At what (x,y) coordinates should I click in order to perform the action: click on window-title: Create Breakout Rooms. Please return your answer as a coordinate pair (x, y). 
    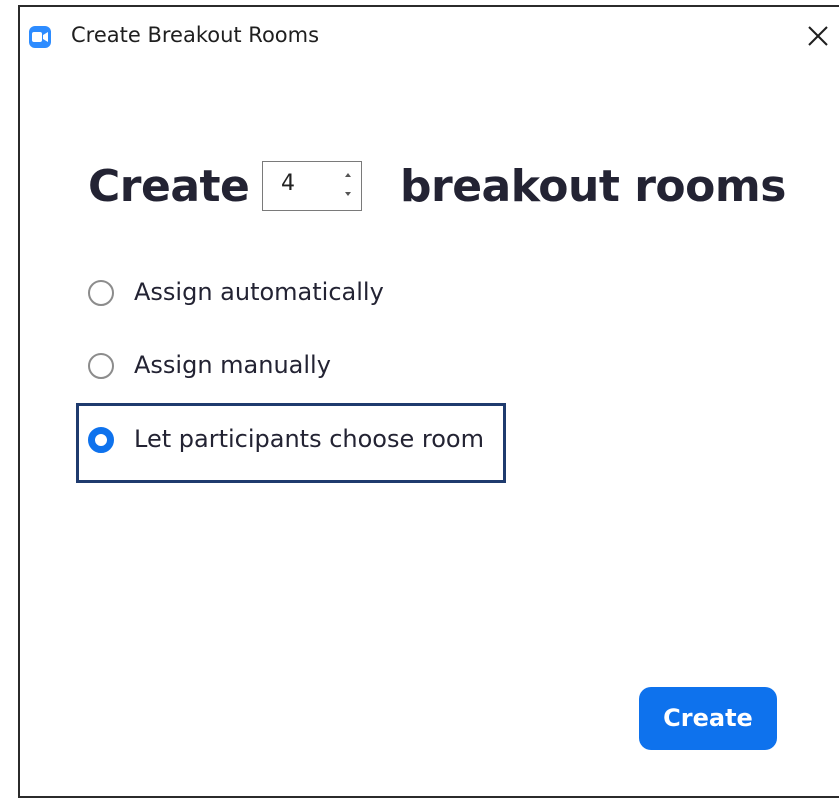
    Looking at the image, I should click on (195, 35).